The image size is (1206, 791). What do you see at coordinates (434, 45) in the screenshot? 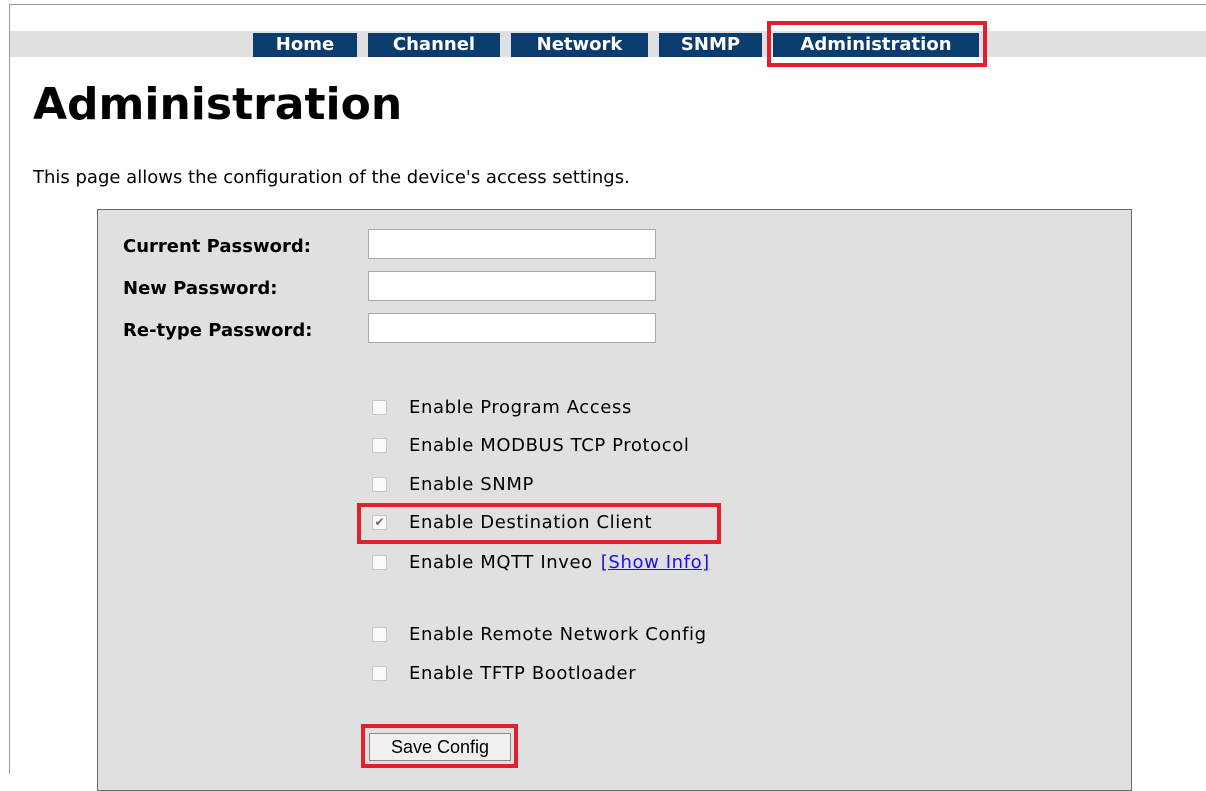
I see `tab-channel: Channel` at bounding box center [434, 45].